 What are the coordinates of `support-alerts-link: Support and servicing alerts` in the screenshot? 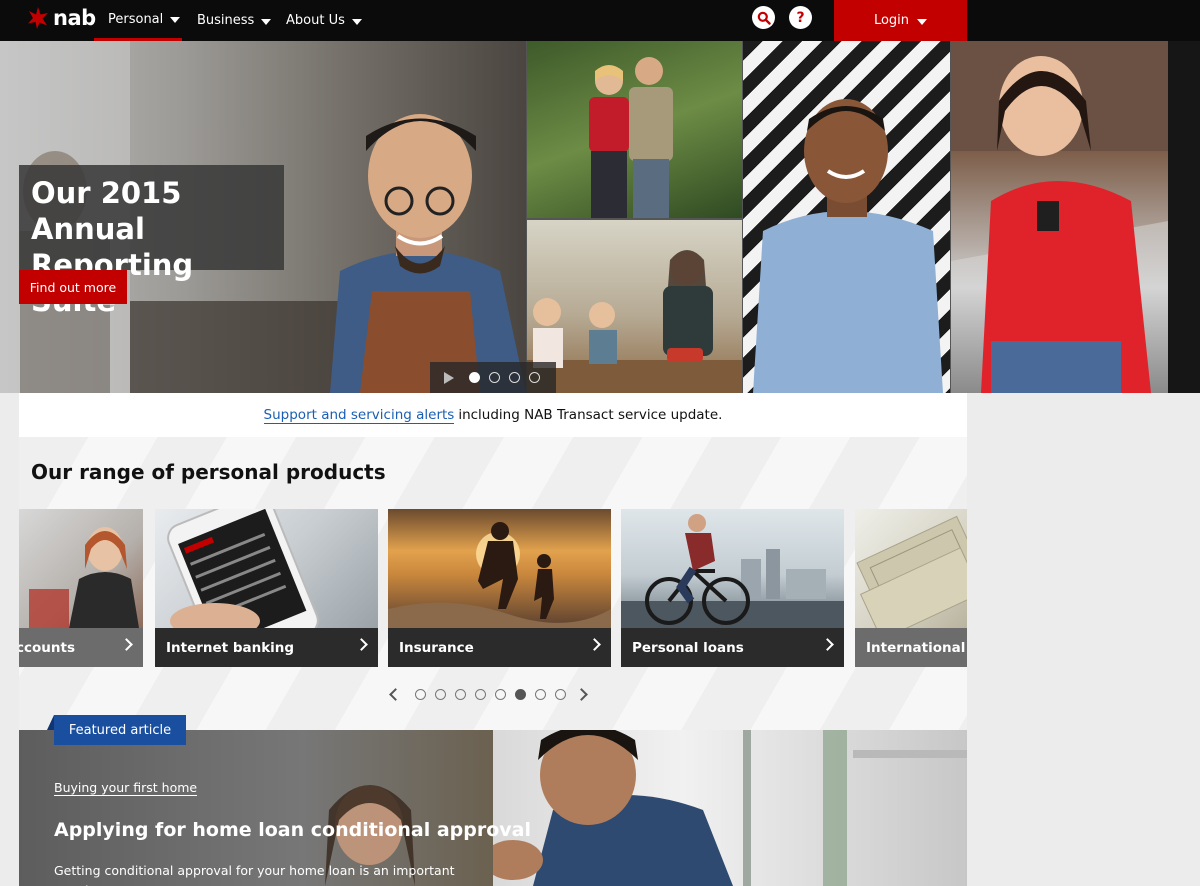 It's located at (359, 415).